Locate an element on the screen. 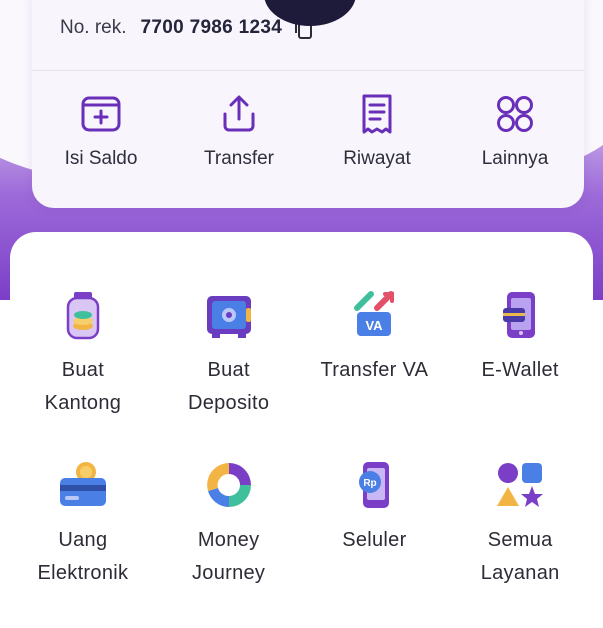 Image resolution: width=603 pixels, height=628 pixels. phone-icon: Rp is located at coordinates (374, 485).